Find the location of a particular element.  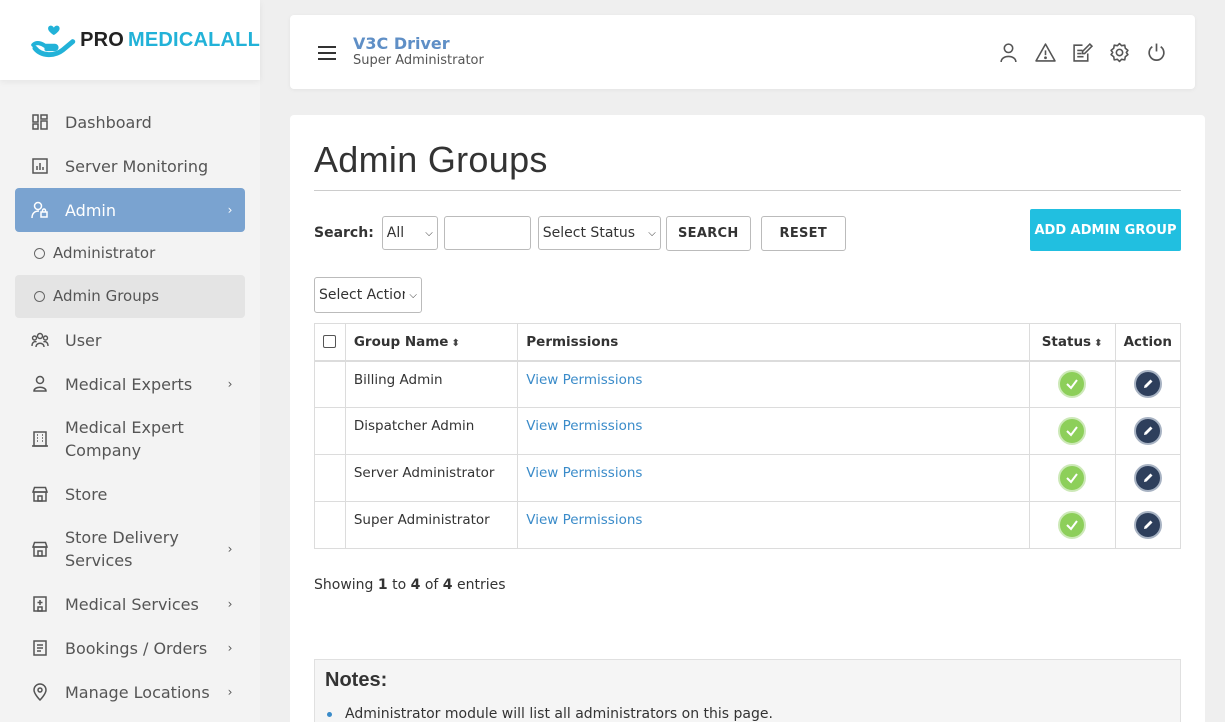

group-name-cell: Server Administrator is located at coordinates (431, 478).